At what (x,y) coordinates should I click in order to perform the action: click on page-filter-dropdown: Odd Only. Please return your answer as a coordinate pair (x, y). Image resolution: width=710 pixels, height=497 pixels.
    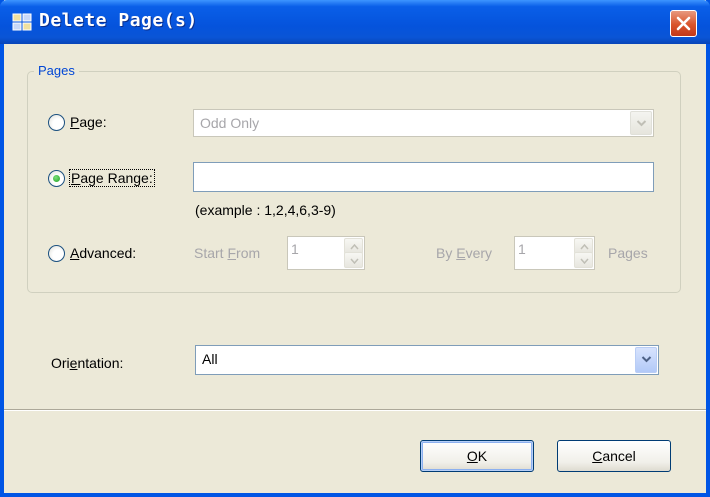
    Looking at the image, I should click on (423, 123).